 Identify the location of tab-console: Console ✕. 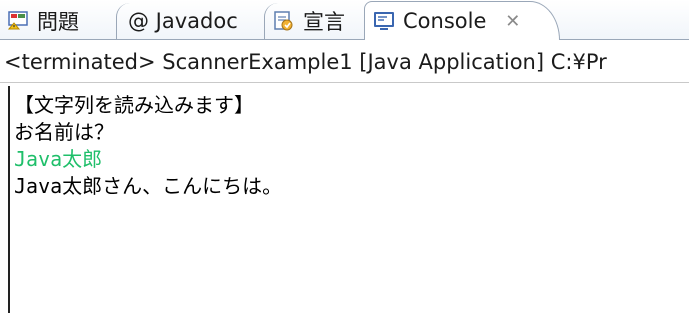
(462, 20).